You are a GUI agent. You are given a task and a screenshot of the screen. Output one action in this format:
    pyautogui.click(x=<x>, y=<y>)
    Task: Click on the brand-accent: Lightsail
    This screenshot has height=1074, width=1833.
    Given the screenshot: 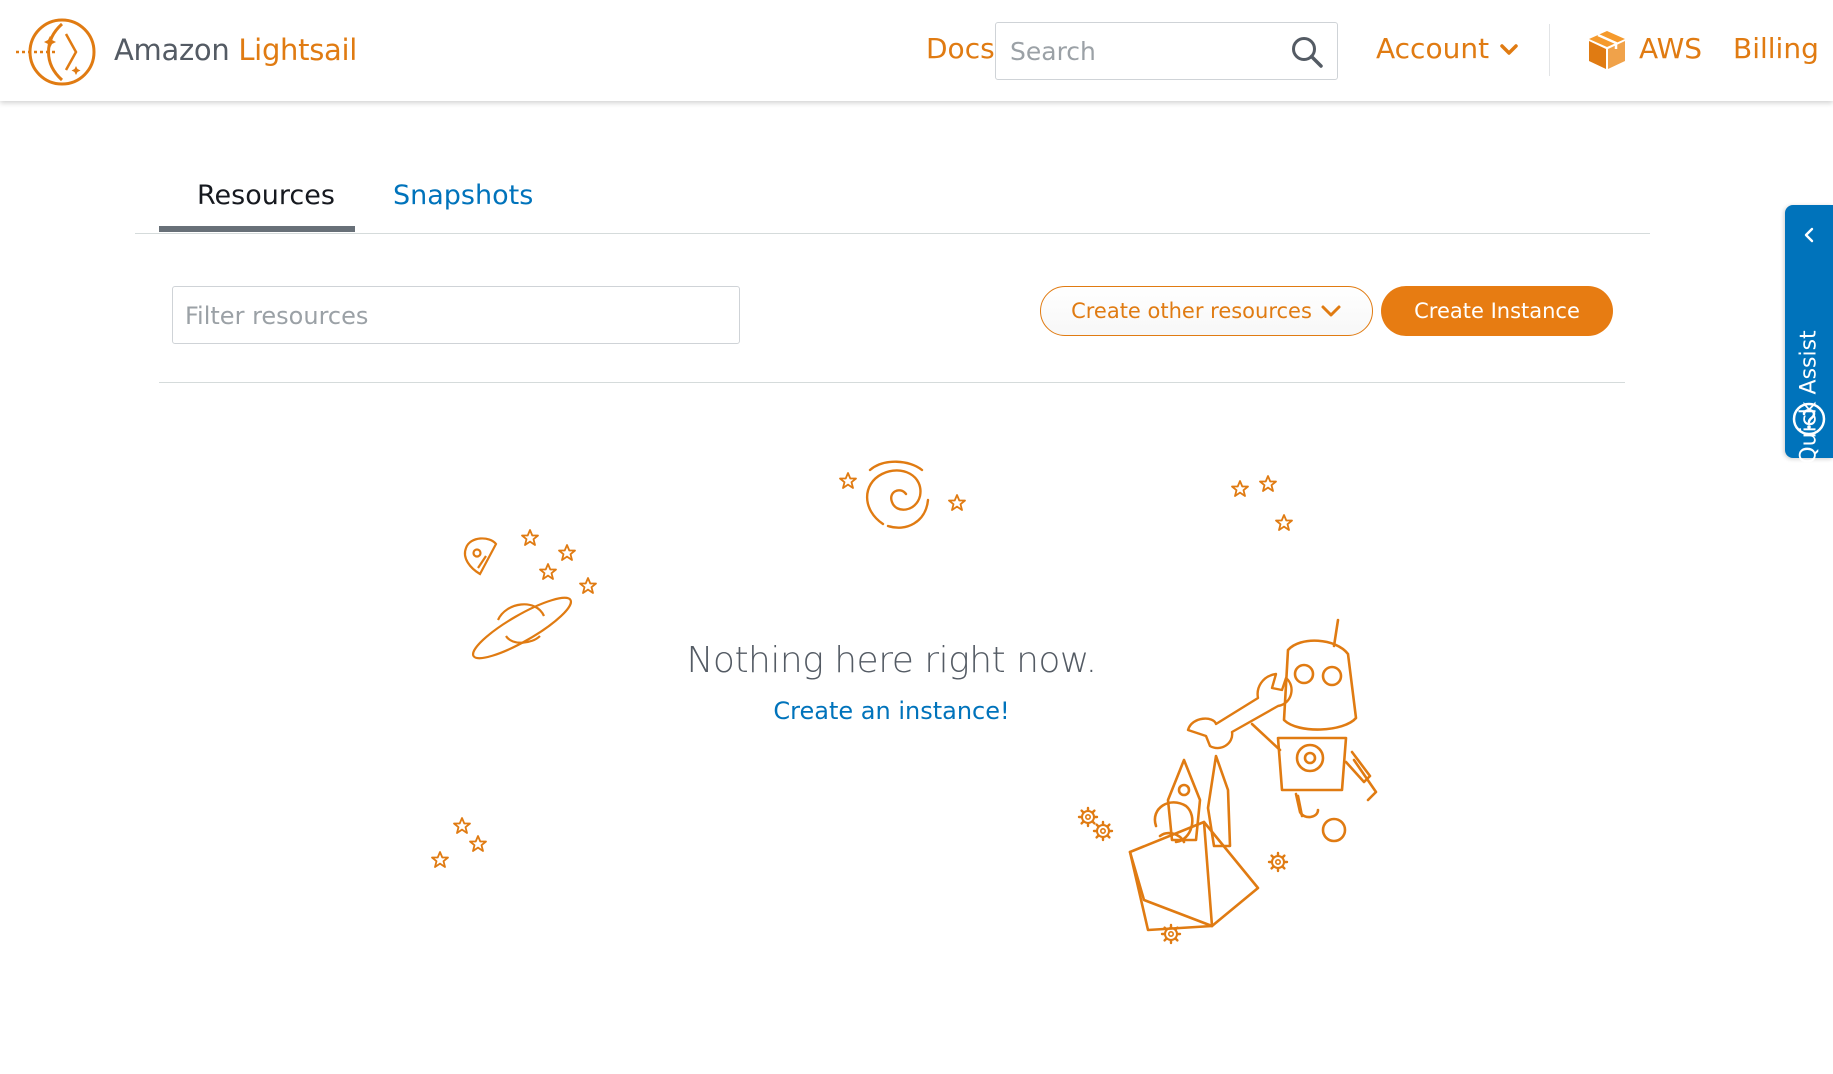 What is the action you would take?
    pyautogui.click(x=297, y=50)
    